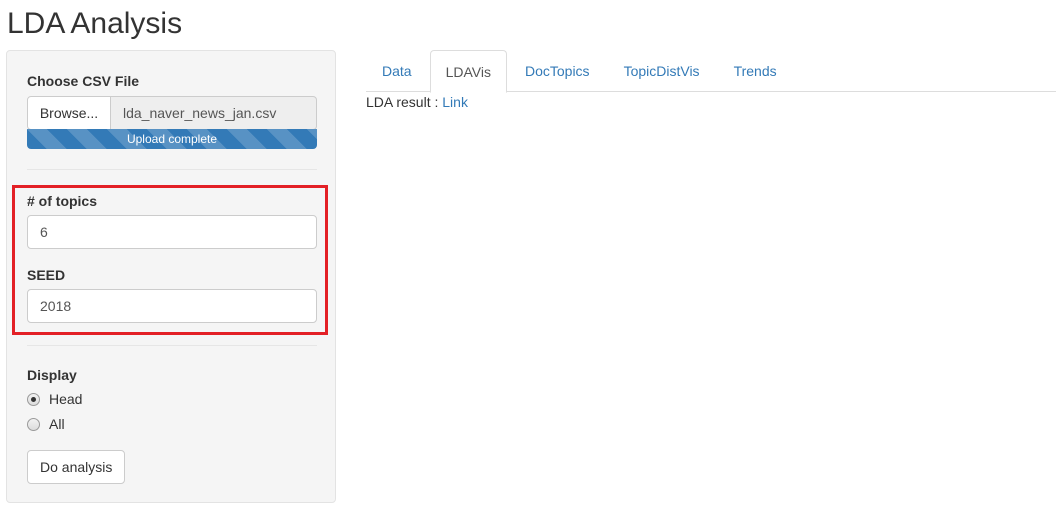 The image size is (1064, 512). I want to click on tab-trends: Trends, so click(755, 71).